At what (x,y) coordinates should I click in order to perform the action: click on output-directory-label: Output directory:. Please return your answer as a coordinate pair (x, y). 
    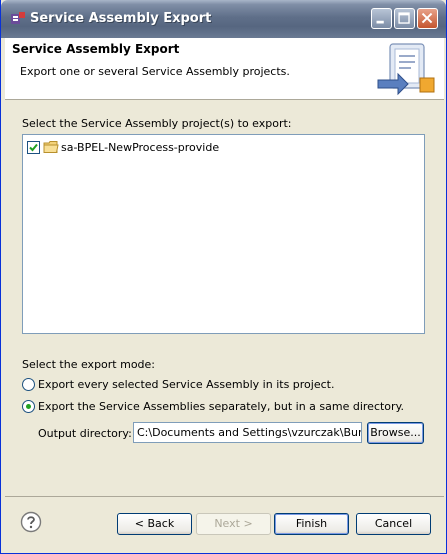
    Looking at the image, I should click on (85, 433).